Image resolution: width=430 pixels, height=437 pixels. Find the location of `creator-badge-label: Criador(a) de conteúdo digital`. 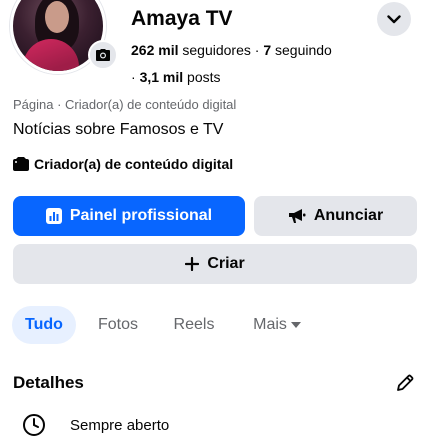

creator-badge-label: Criador(a) de conteúdo digital is located at coordinates (134, 164).